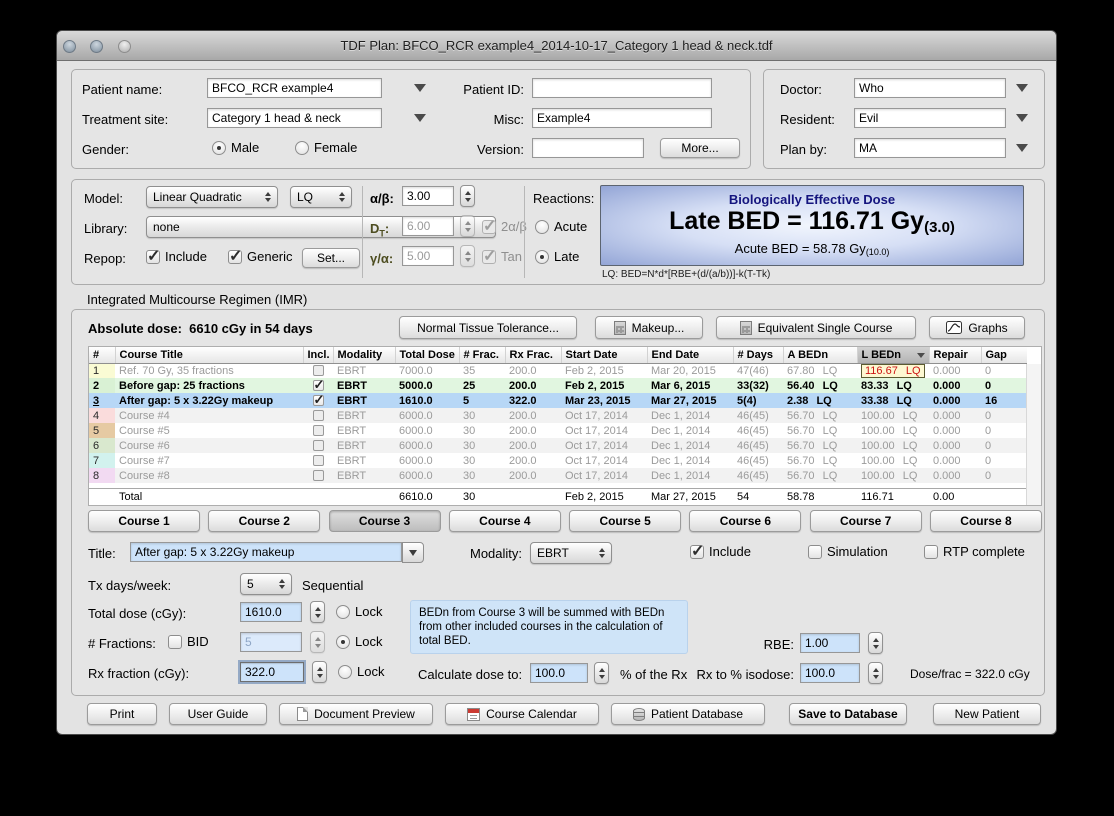  Describe the element at coordinates (622, 118) in the screenshot. I see `misc-input` at that location.